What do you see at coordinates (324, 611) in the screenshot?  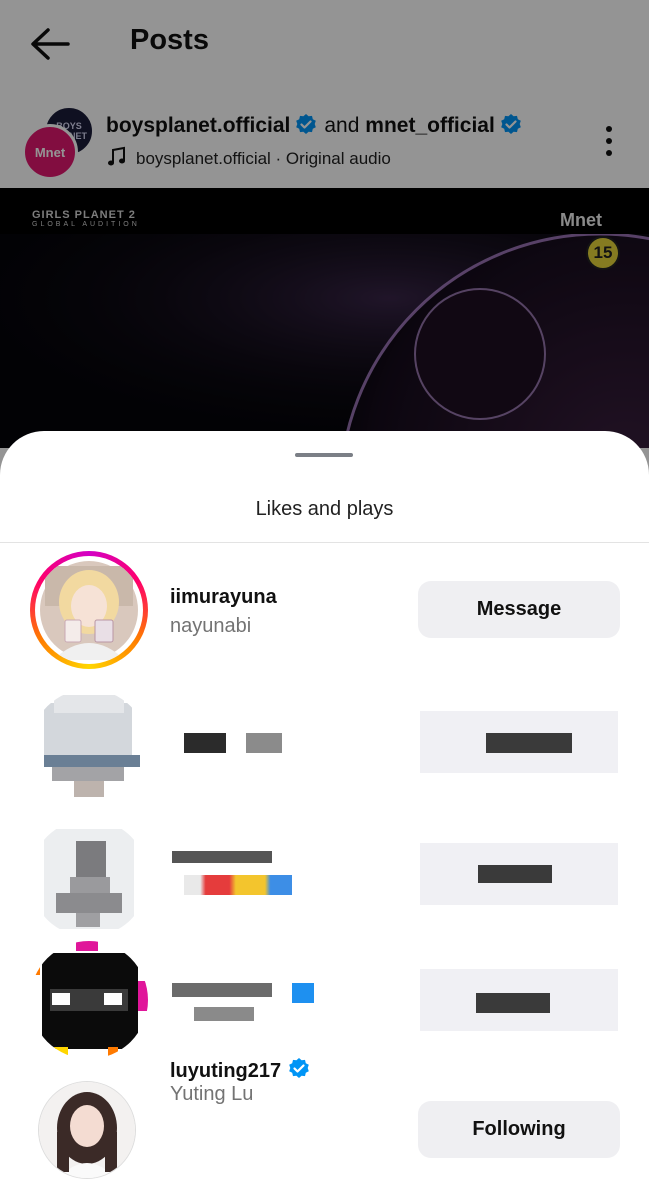 I see `user-row: iimurayuna nayunabi Message` at bounding box center [324, 611].